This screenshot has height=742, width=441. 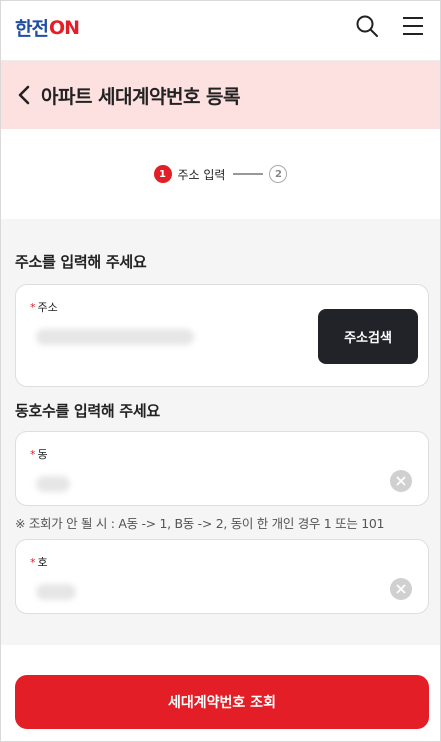 I want to click on dong-input-card: * 동, so click(x=222, y=468).